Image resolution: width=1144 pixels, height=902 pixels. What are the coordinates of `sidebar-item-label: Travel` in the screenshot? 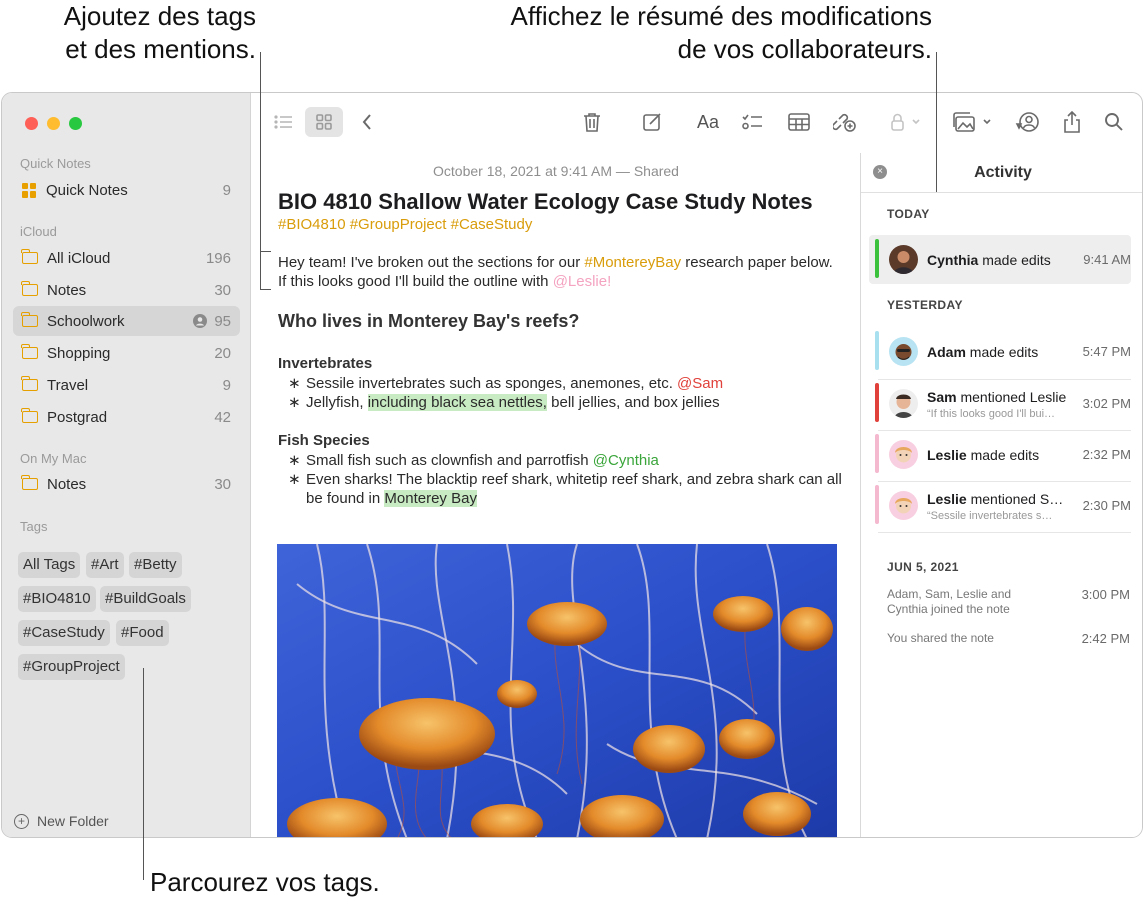 It's located at (68, 385).